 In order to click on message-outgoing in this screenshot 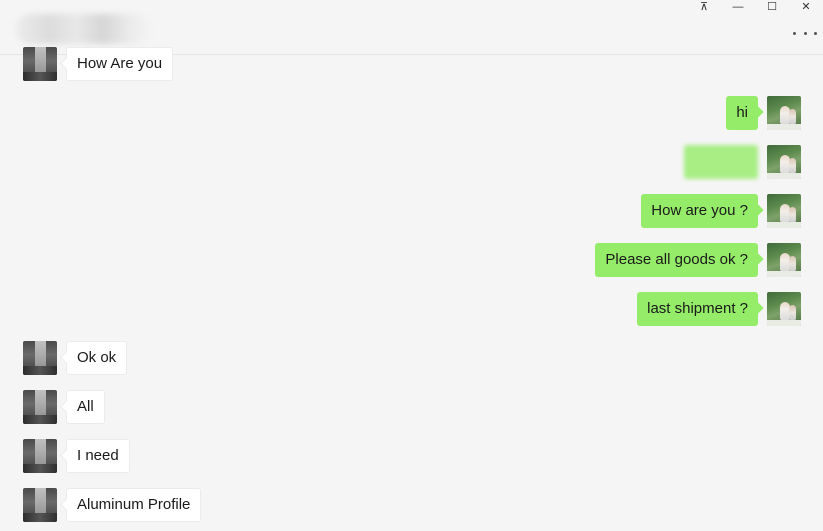, I will do `click(731, 162)`.